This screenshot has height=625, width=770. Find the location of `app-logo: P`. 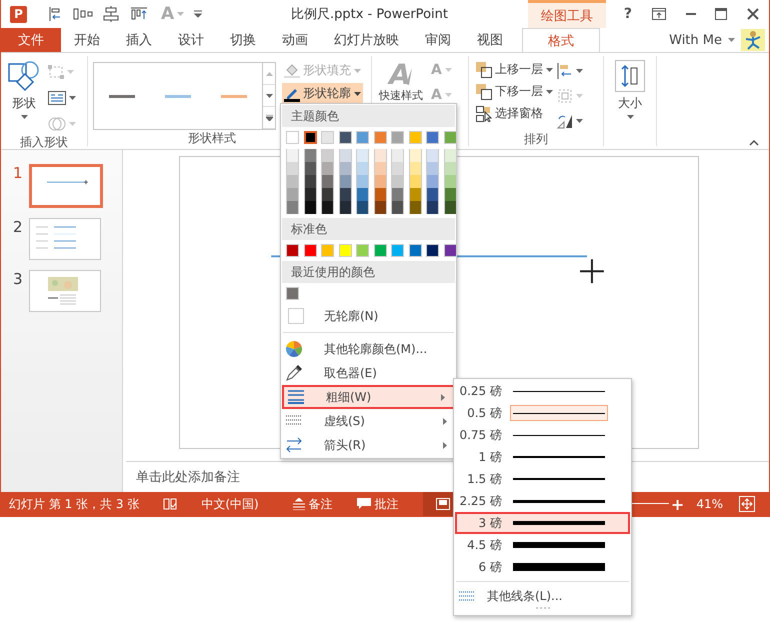

app-logo: P is located at coordinates (18, 14).